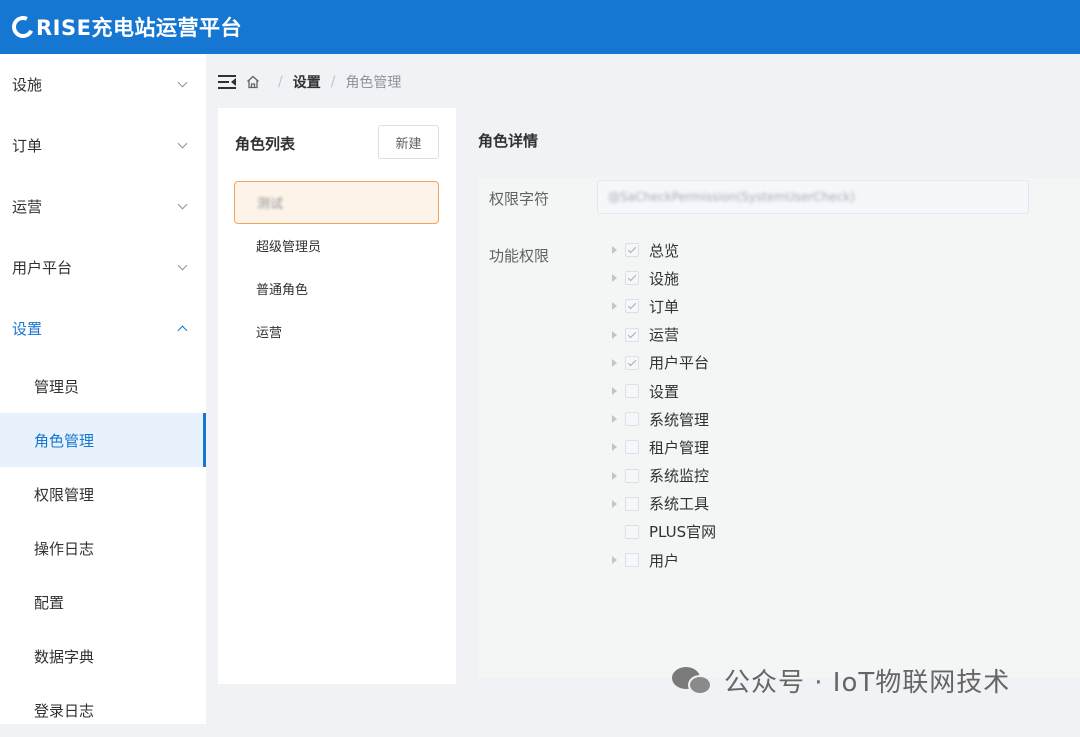 The image size is (1080, 737). I want to click on role-list-item: 普通角色, so click(336, 288).